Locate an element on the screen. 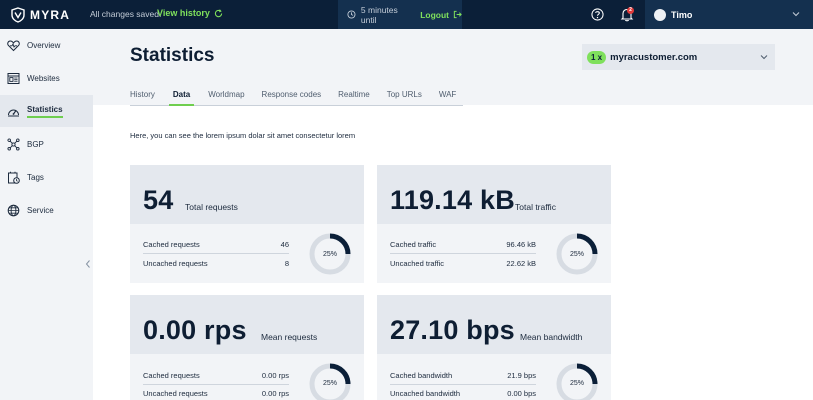 The height and width of the screenshot is (400, 813). stat-row: Uncached bandwidth 0.00 bps is located at coordinates (463, 393).